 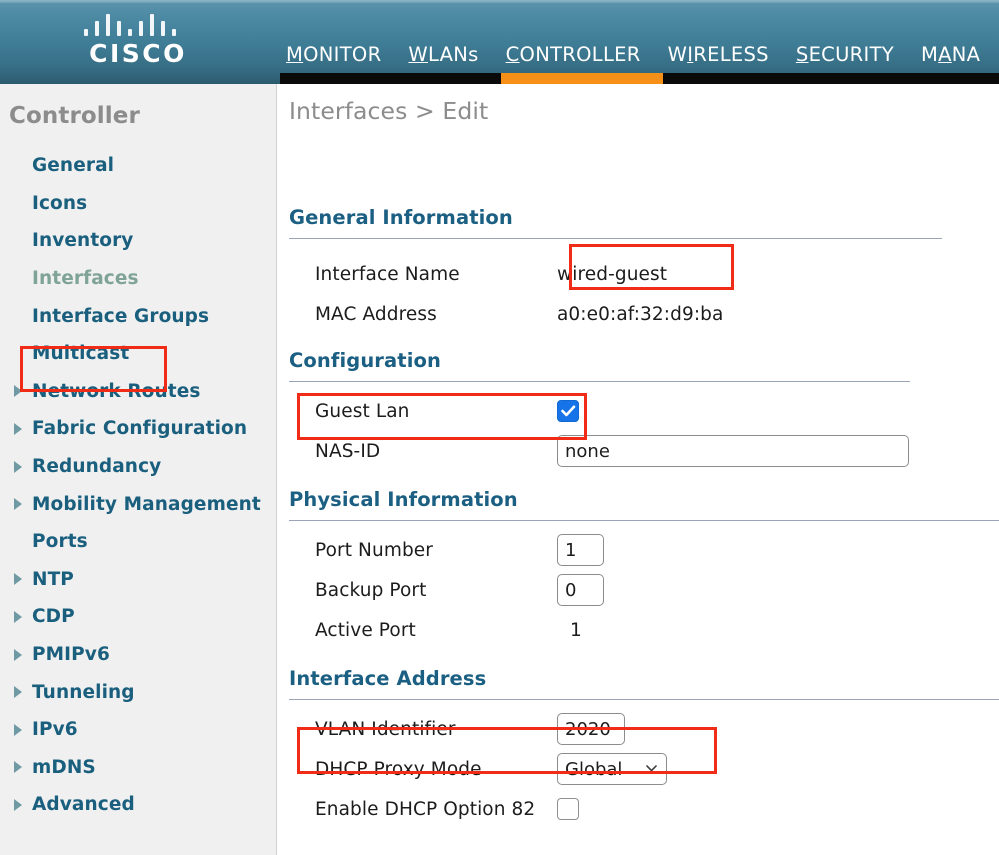 What do you see at coordinates (138, 542) in the screenshot?
I see `sidebar-item-ports: Ports` at bounding box center [138, 542].